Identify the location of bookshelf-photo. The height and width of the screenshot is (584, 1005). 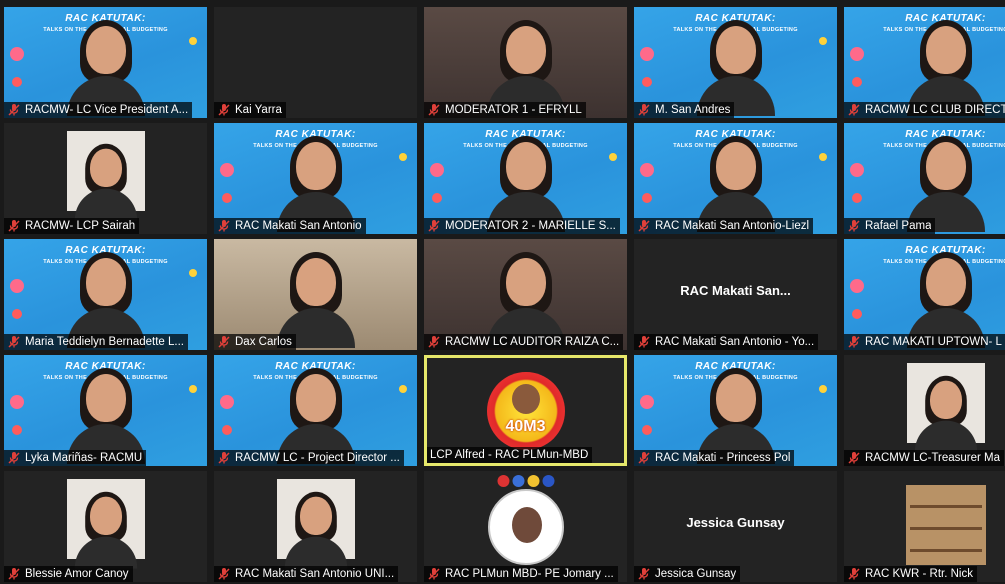
(945, 525).